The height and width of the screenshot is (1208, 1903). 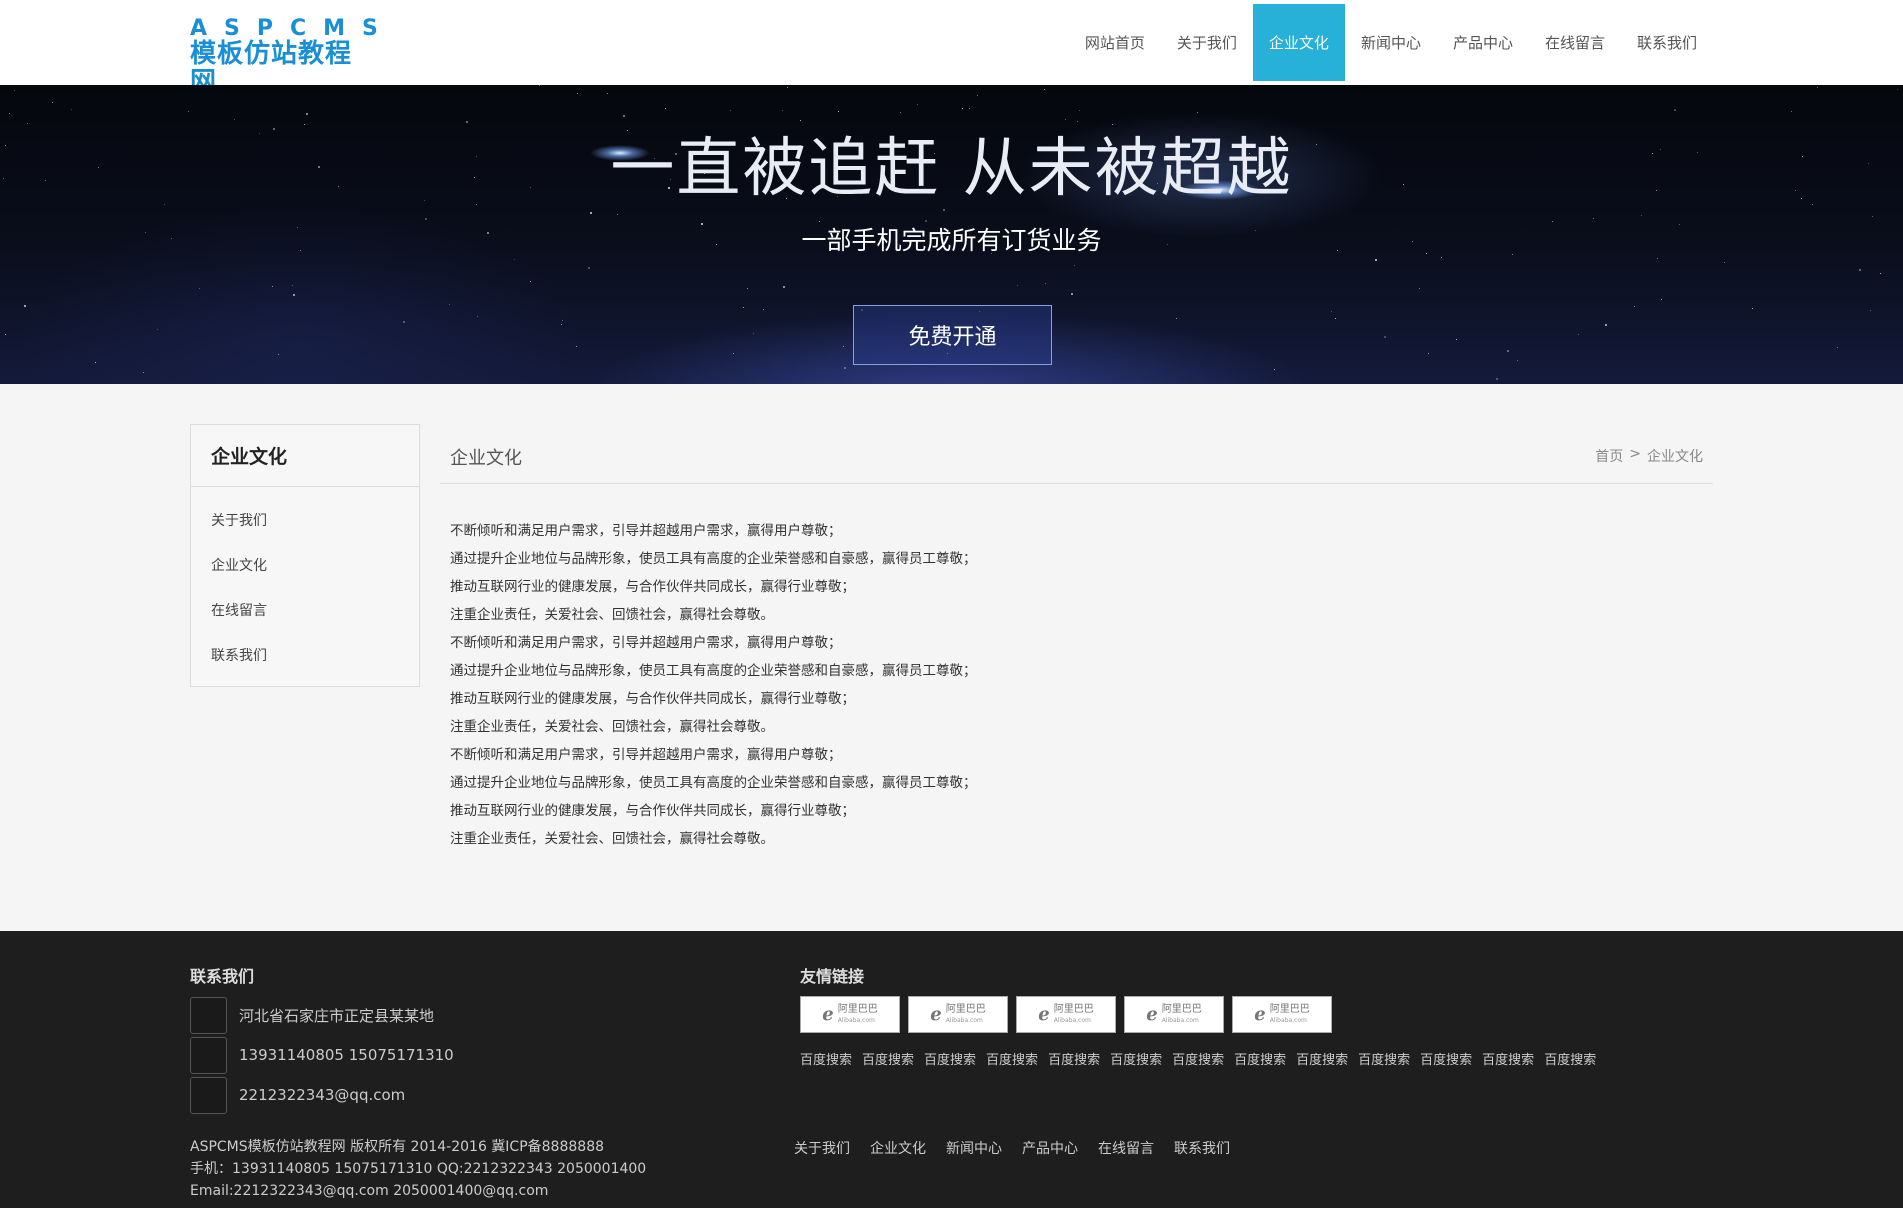 I want to click on sidebar-item-culture: 企业文化, so click(x=305, y=564).